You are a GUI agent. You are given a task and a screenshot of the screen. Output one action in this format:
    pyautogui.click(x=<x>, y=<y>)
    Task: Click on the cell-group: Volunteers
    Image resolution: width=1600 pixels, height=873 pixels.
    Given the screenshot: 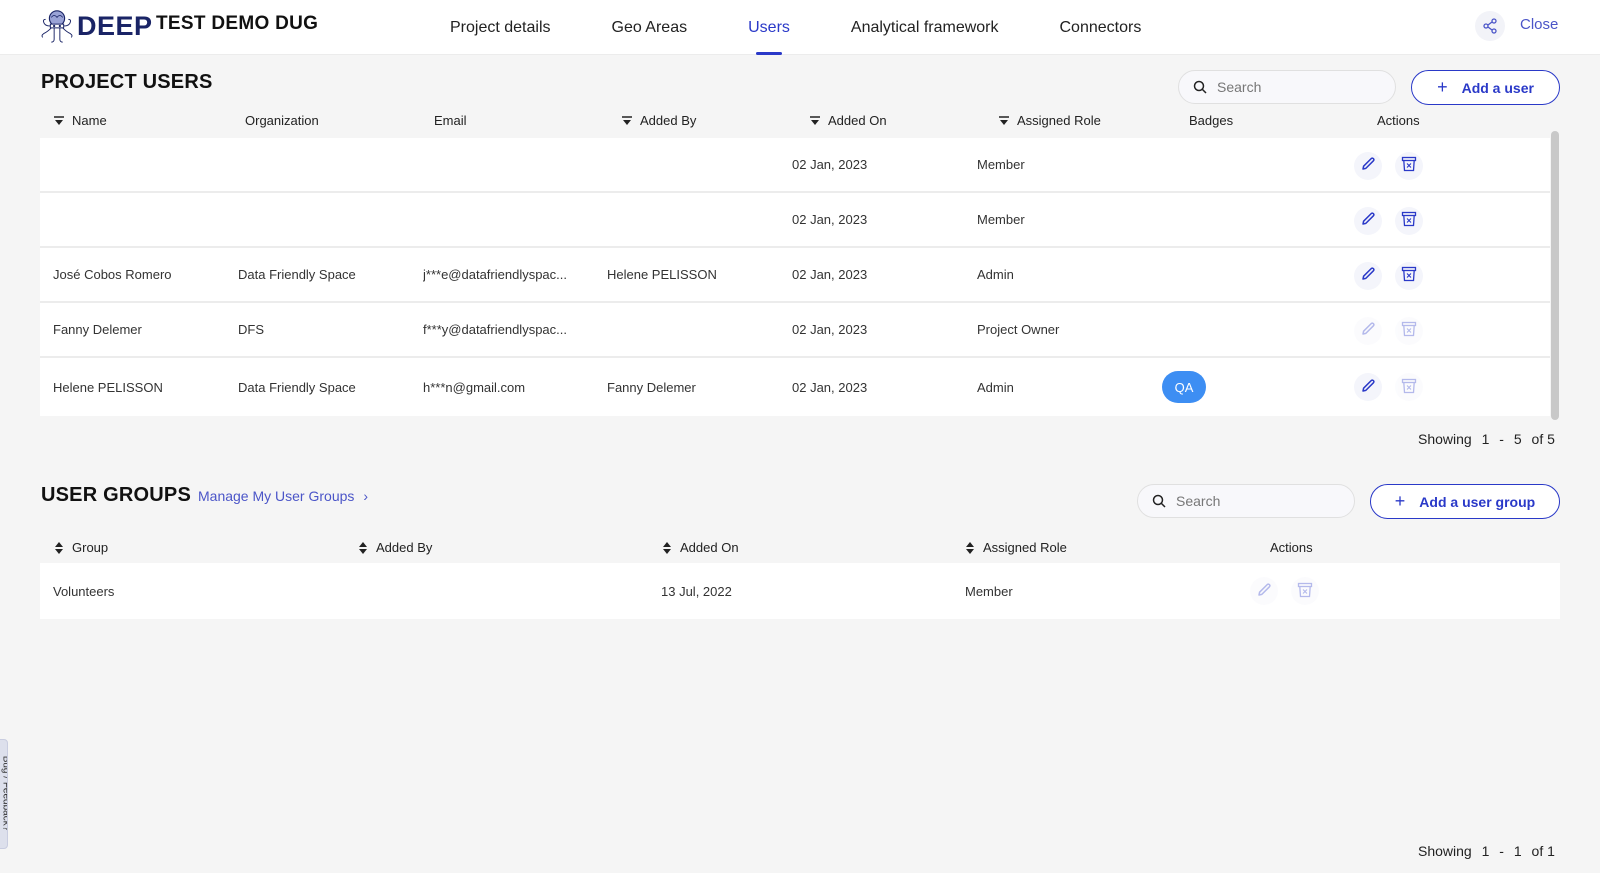 What is the action you would take?
    pyautogui.click(x=84, y=591)
    